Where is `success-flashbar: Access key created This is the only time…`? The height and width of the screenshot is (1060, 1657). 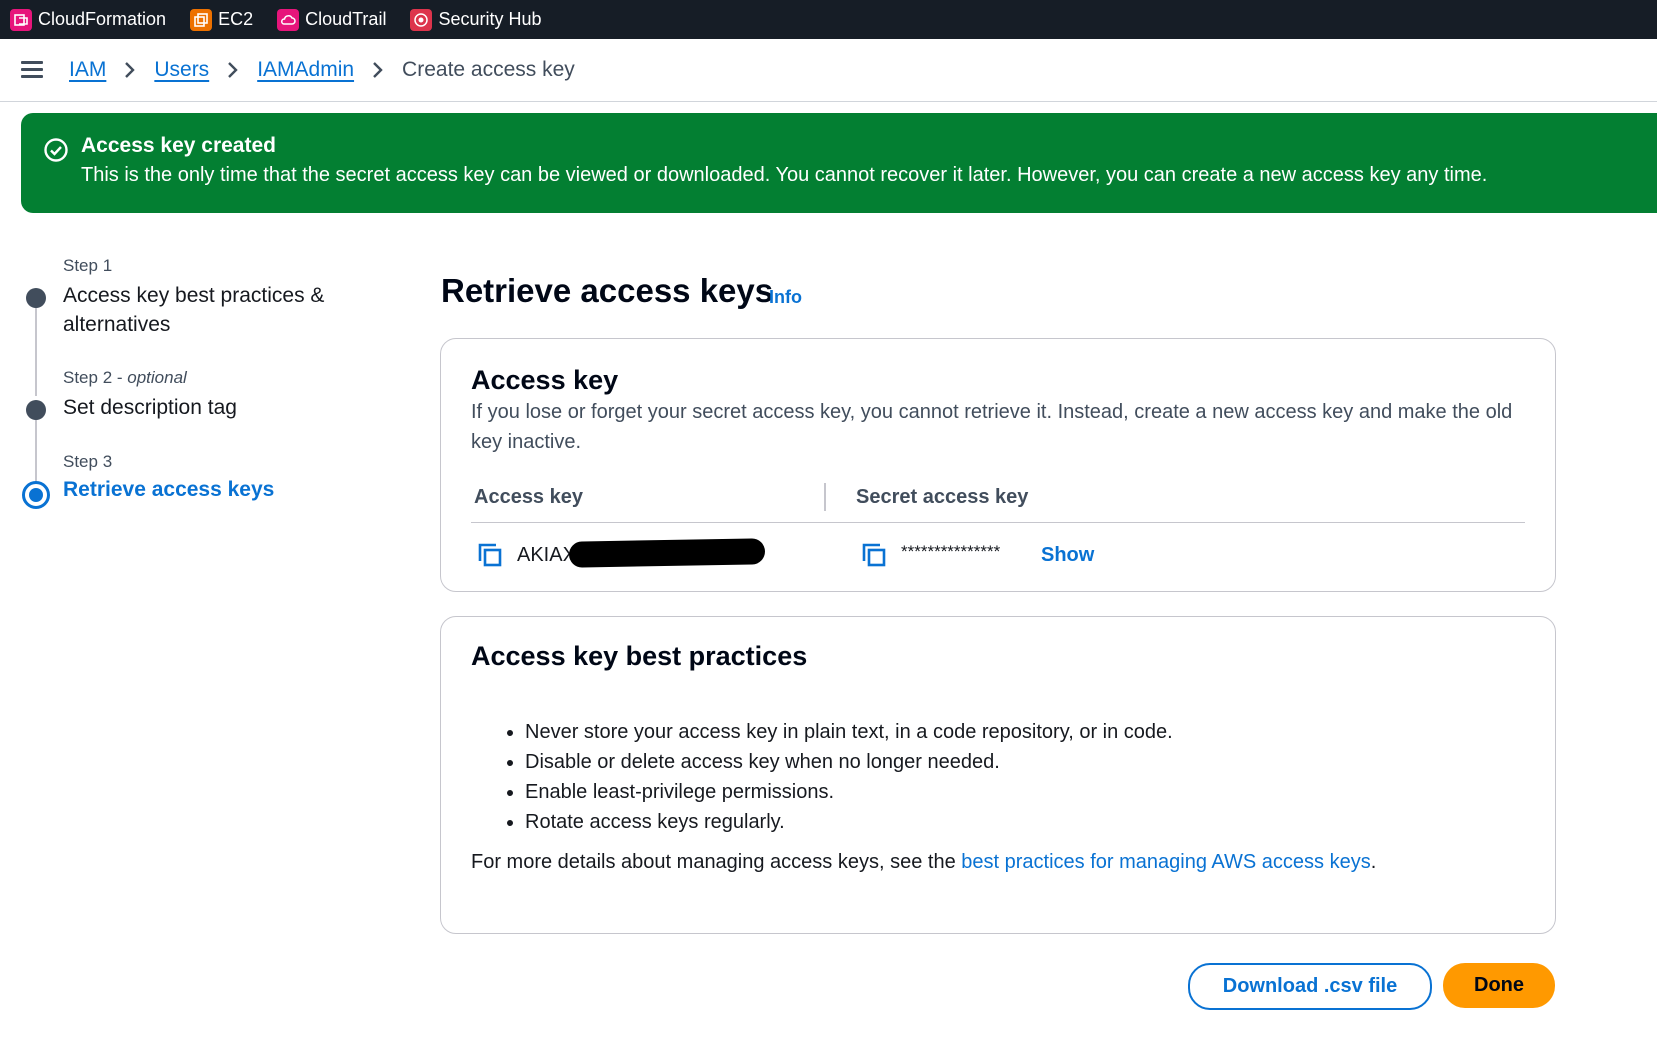
success-flashbar: Access key created This is the only time… is located at coordinates (839, 163).